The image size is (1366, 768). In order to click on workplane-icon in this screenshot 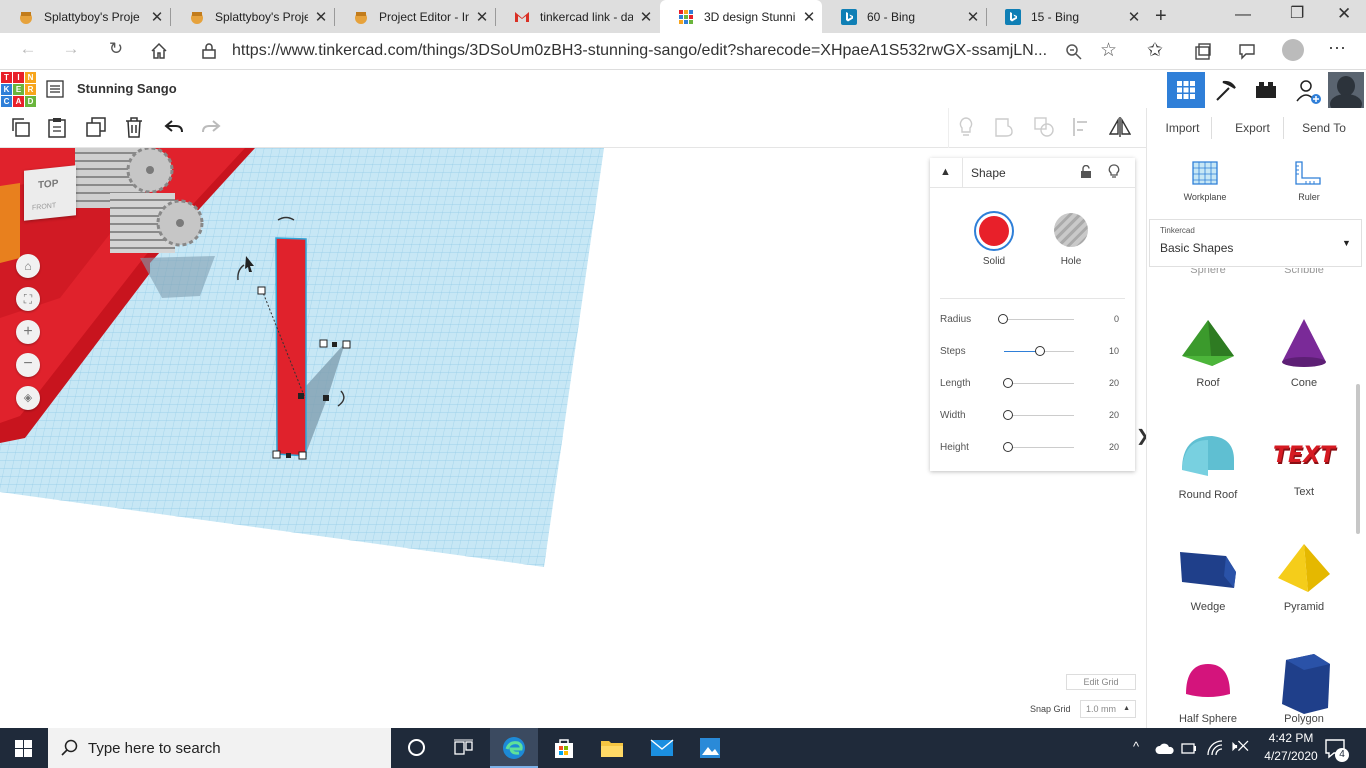, I will do `click(1205, 173)`.